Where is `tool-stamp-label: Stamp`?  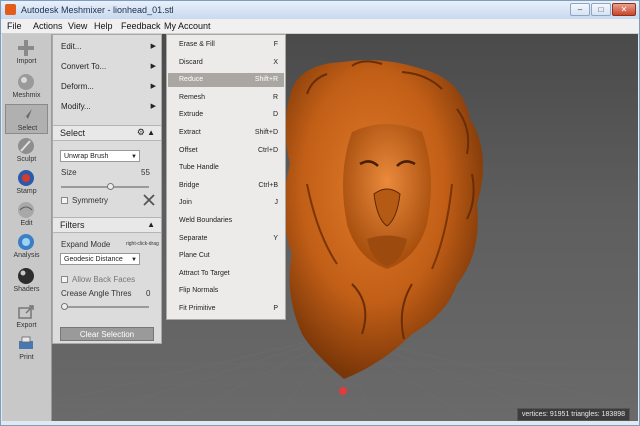 tool-stamp-label: Stamp is located at coordinates (26, 191).